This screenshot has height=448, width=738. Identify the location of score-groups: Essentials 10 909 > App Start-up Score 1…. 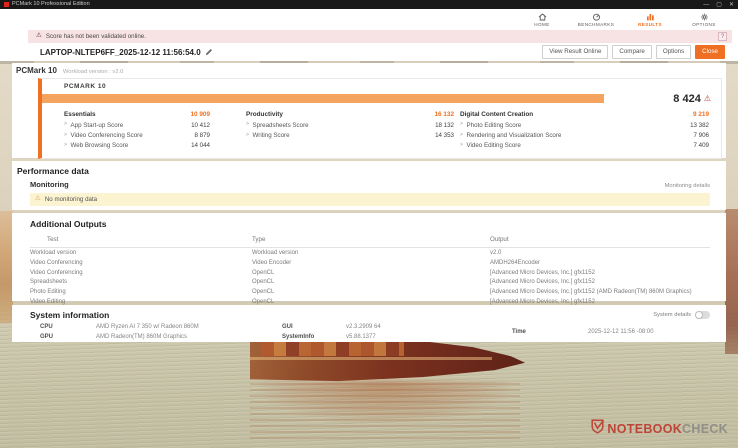
(381, 128).